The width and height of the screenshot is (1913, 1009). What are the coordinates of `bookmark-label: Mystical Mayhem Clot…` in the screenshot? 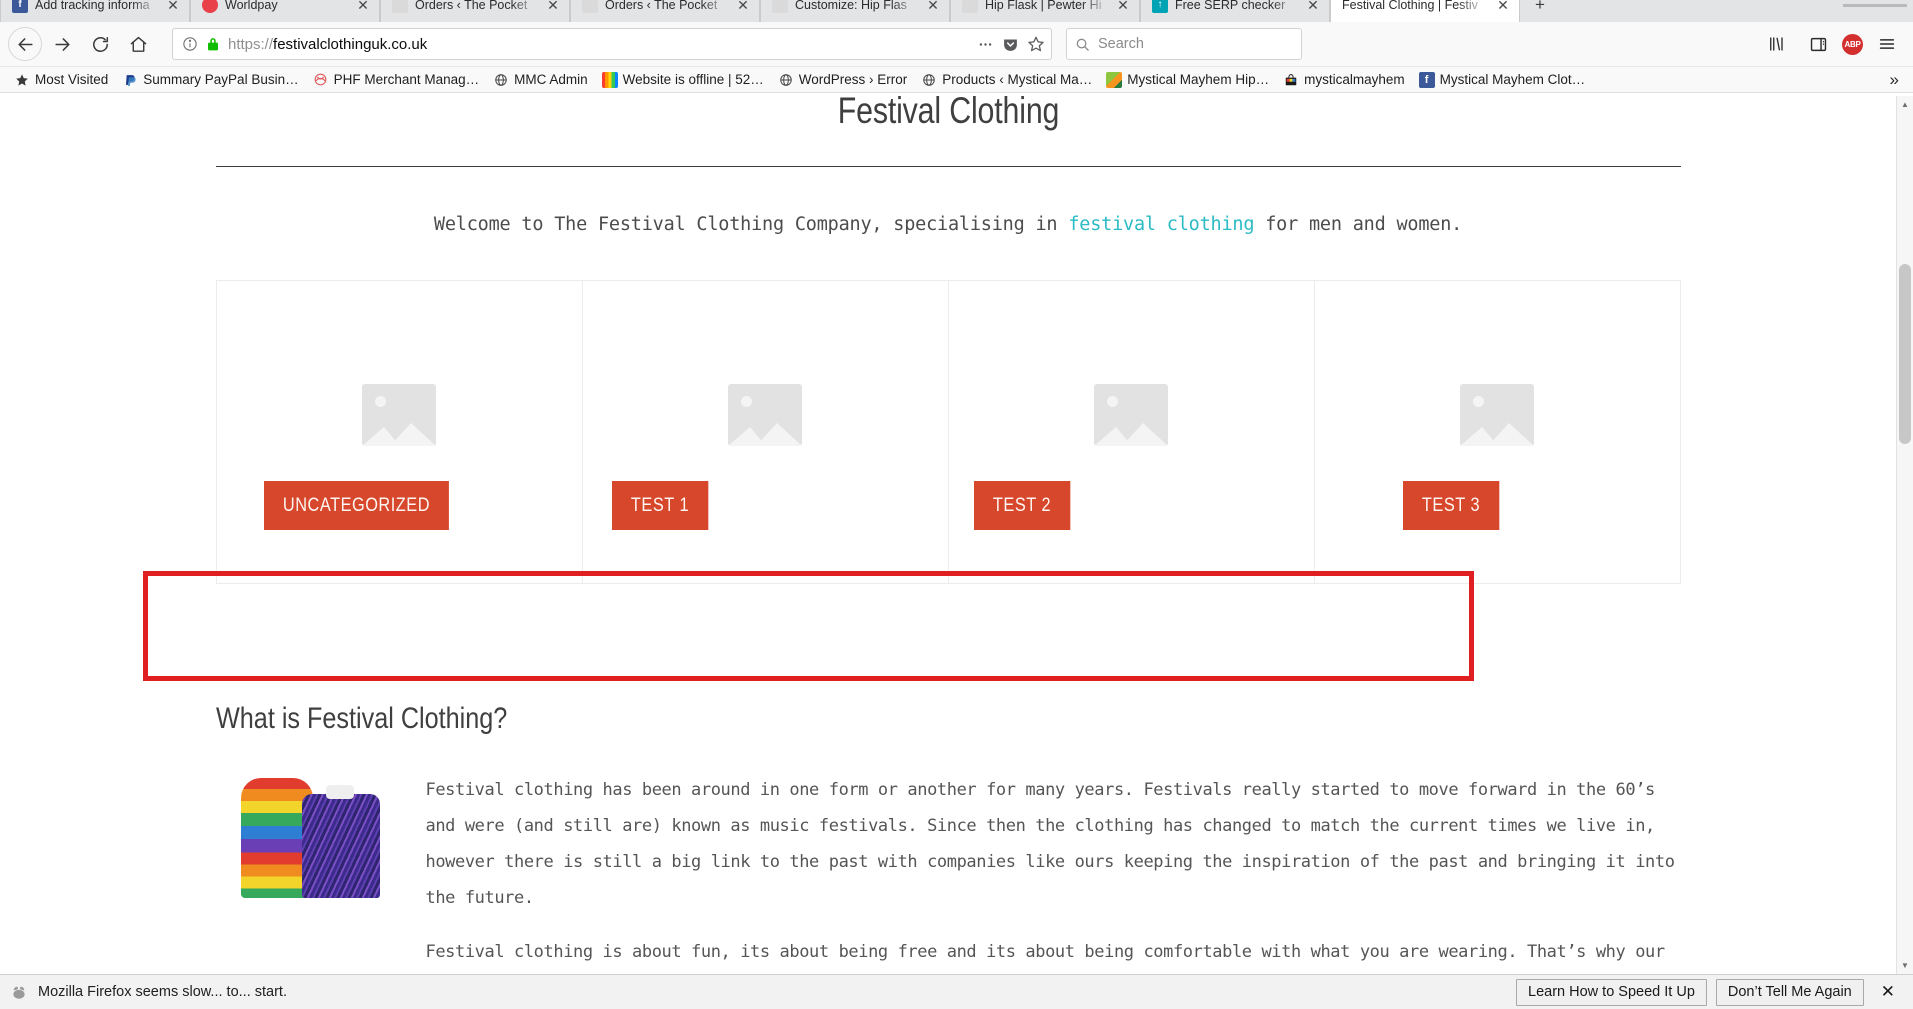 It's located at (1512, 79).